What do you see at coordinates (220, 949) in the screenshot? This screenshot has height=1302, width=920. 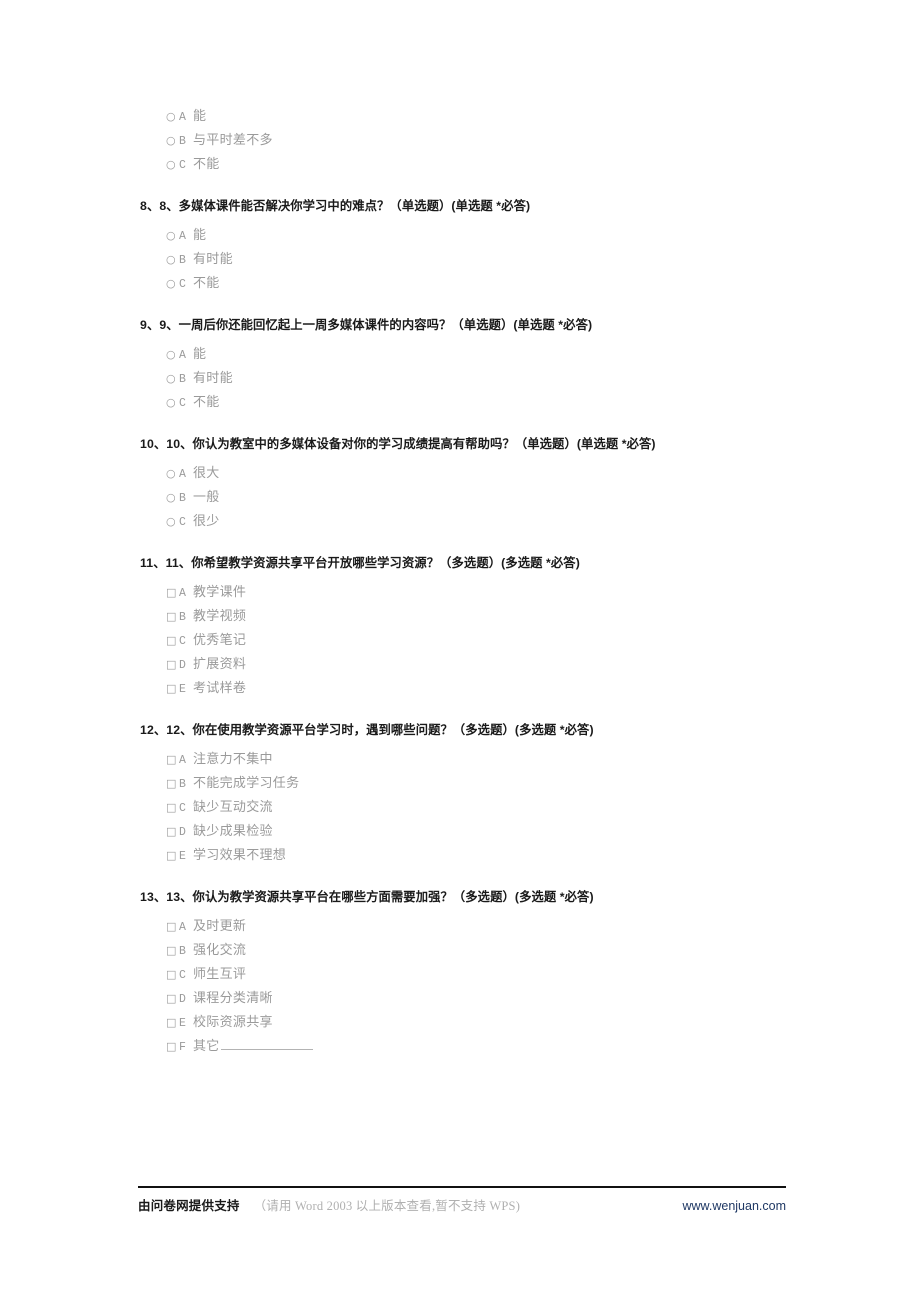 I see `option-label: 强化交流` at bounding box center [220, 949].